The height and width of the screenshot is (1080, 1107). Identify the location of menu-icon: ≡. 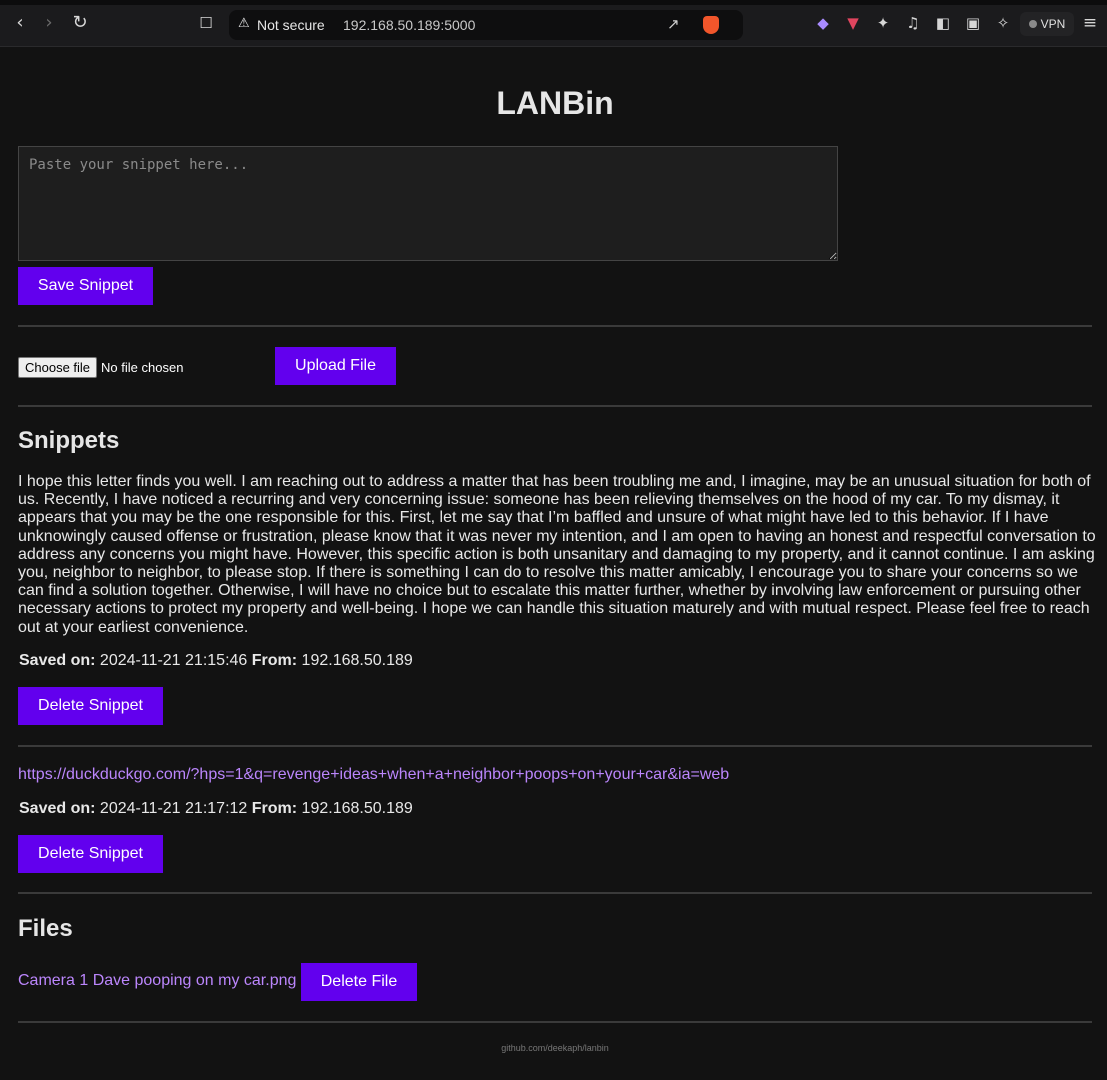
(1090, 23).